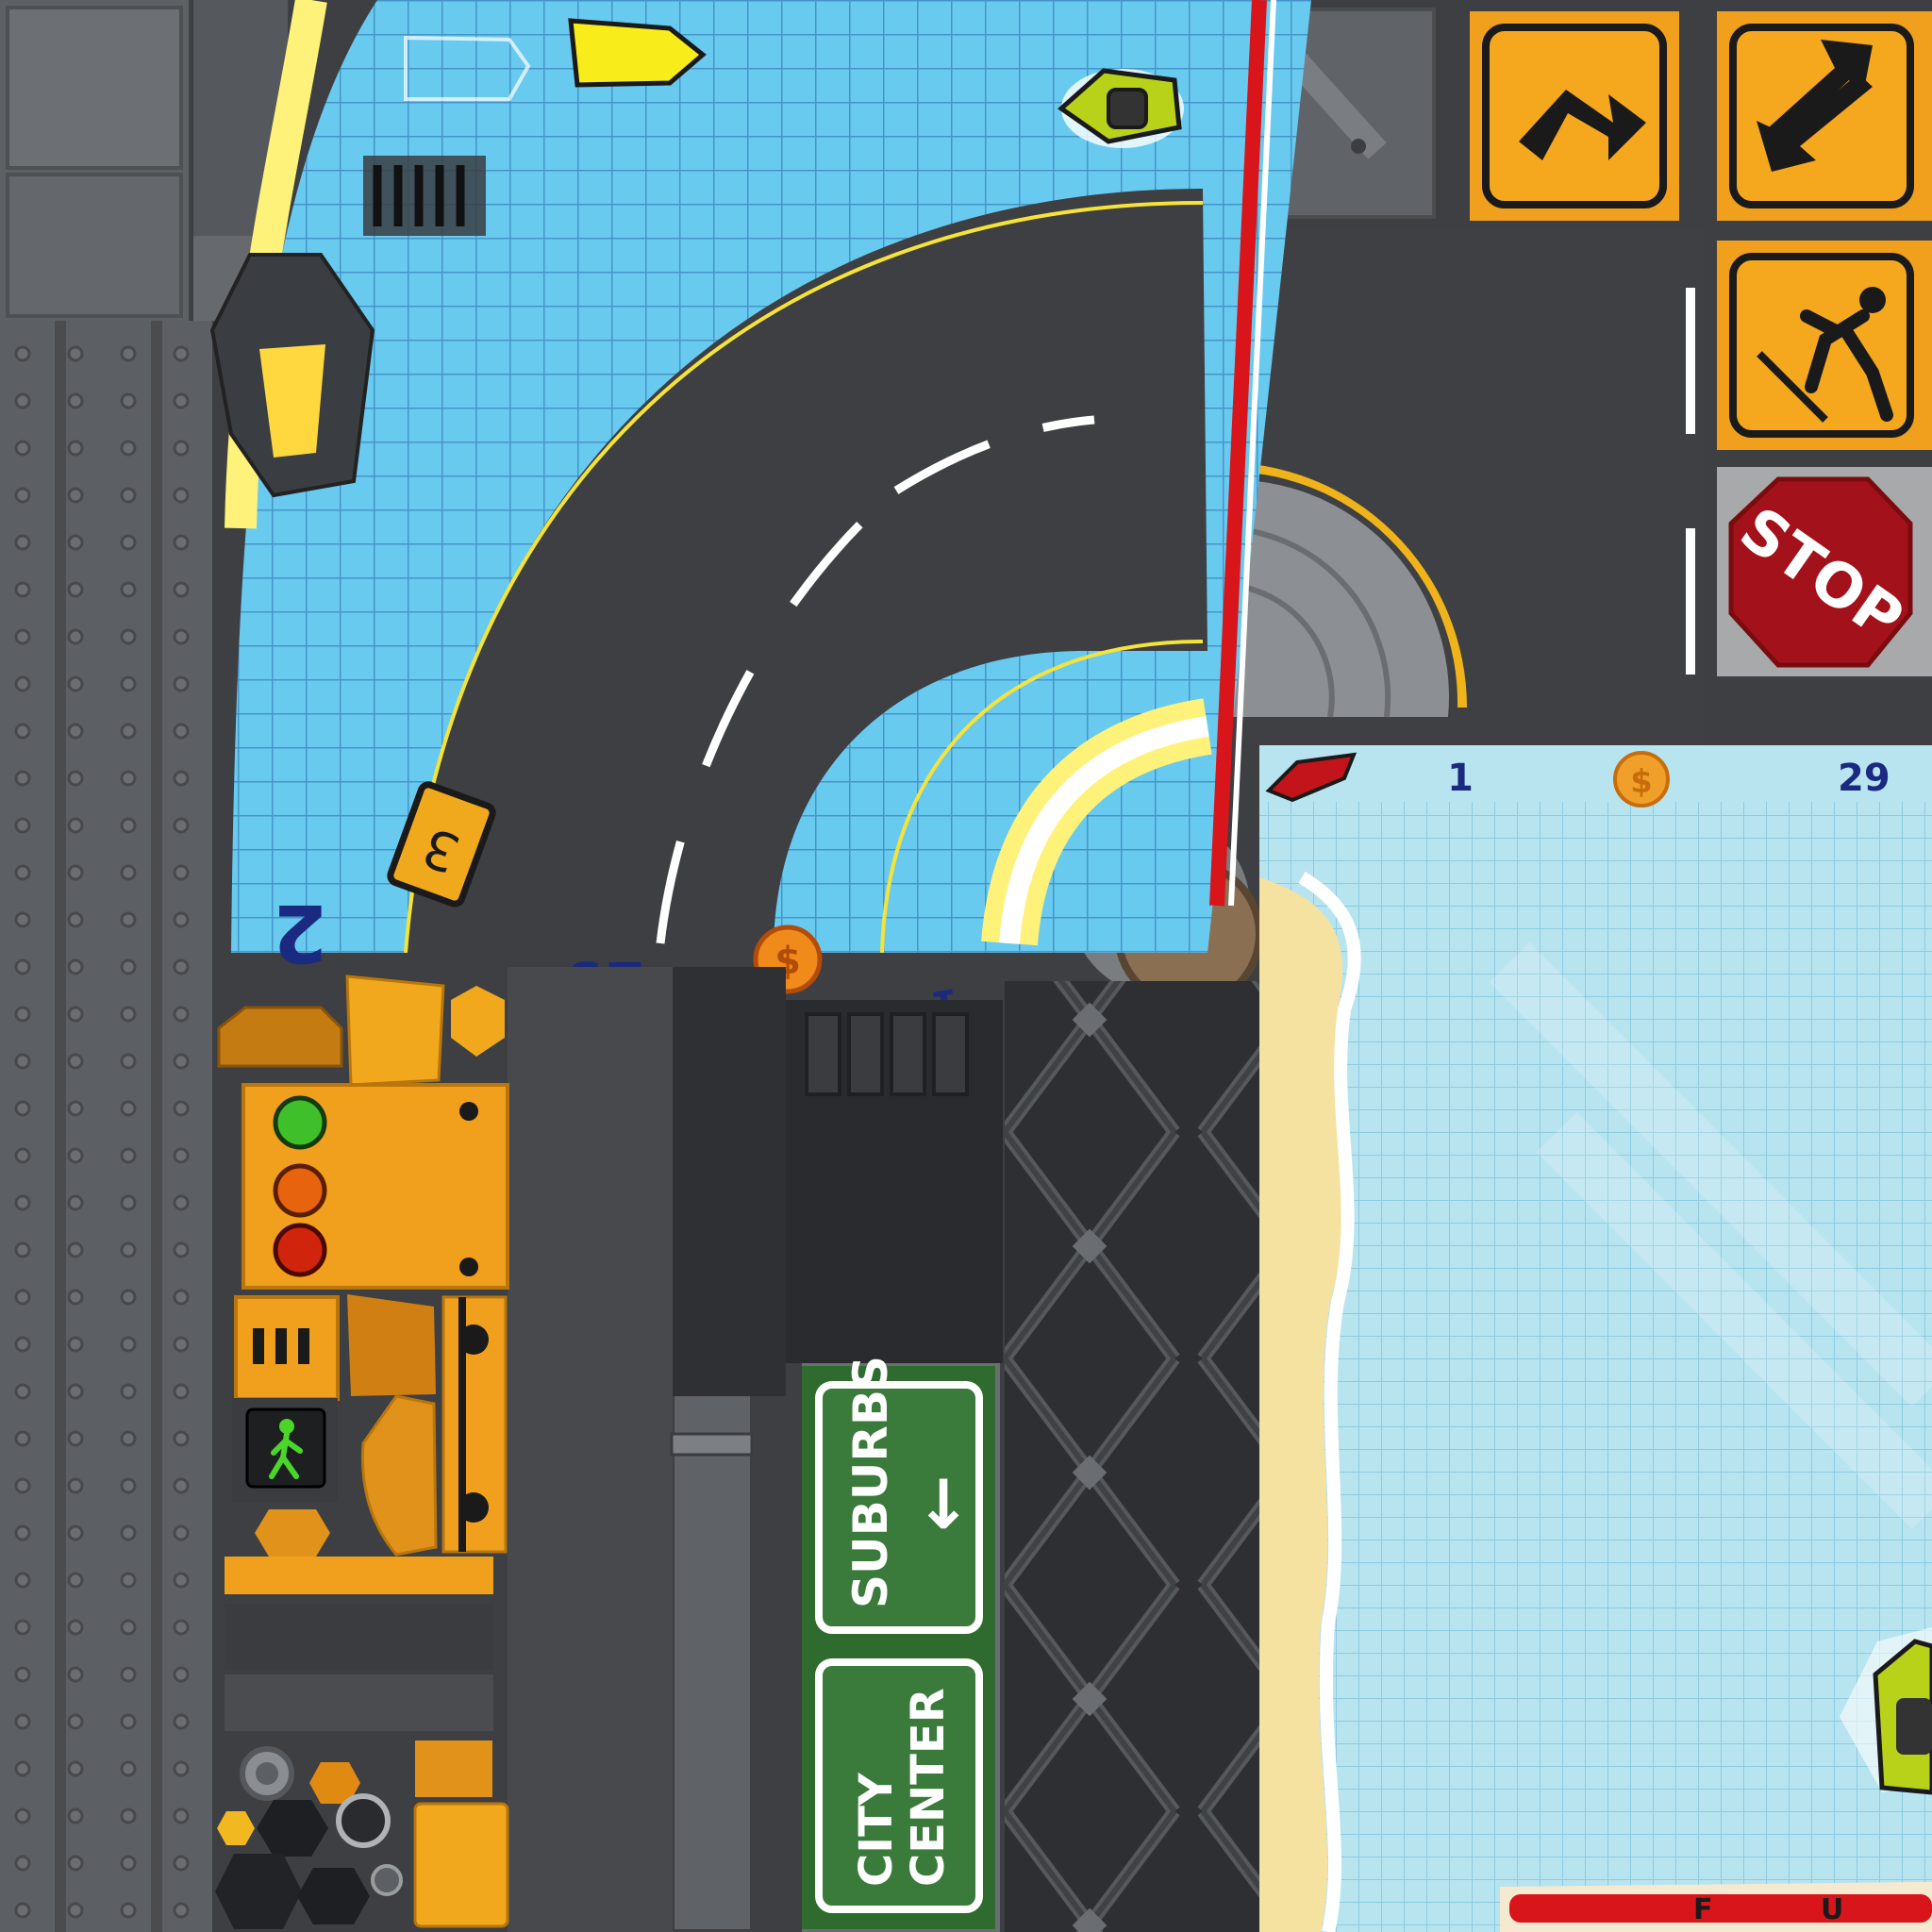 This screenshot has height=1932, width=1932. What do you see at coordinates (1716, 1907) in the screenshot?
I see `fuel-bar: F U` at bounding box center [1716, 1907].